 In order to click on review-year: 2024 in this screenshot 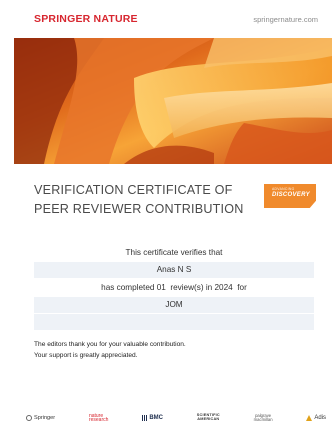, I will do `click(223, 287)`.